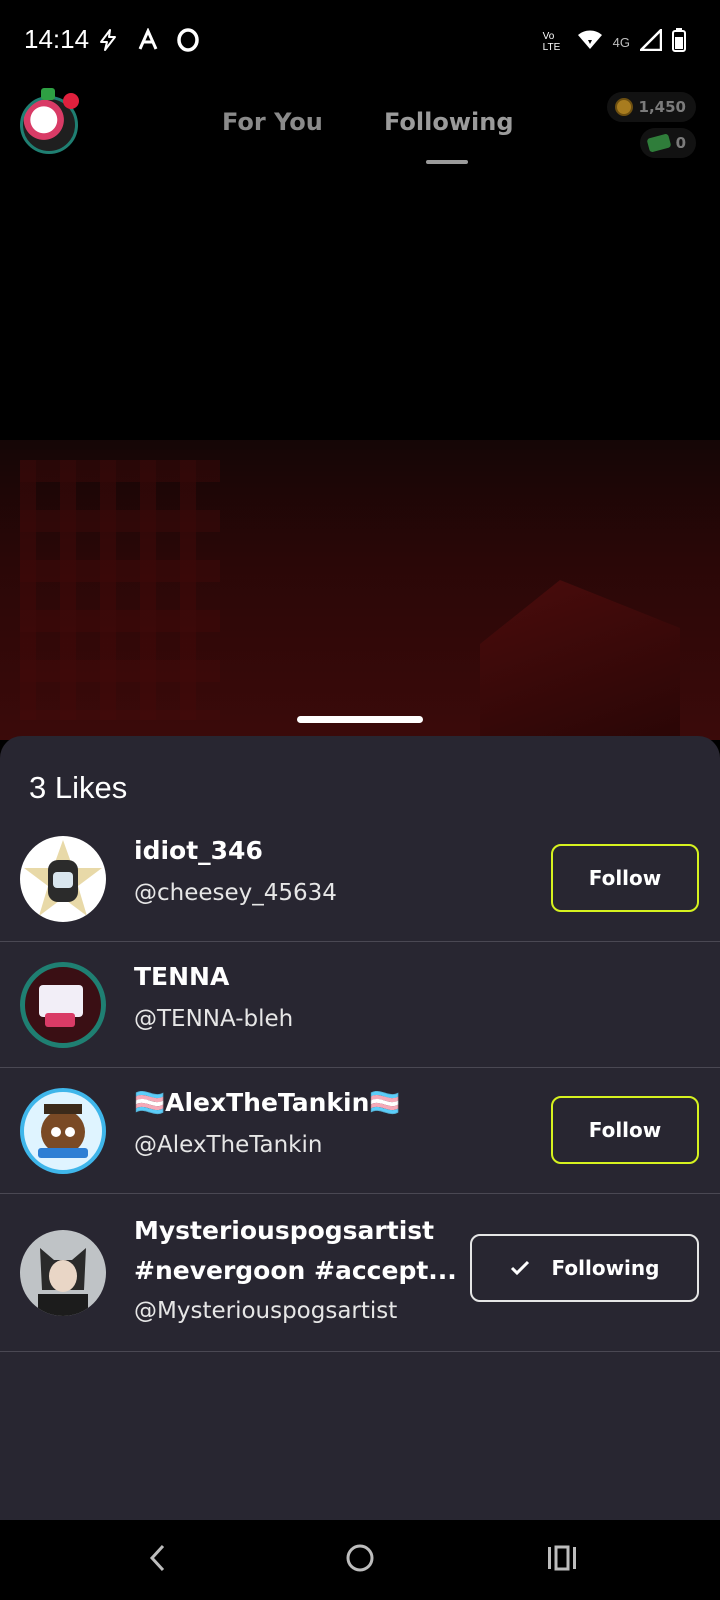  What do you see at coordinates (360, 719) in the screenshot?
I see `sheet-drag-handle` at bounding box center [360, 719].